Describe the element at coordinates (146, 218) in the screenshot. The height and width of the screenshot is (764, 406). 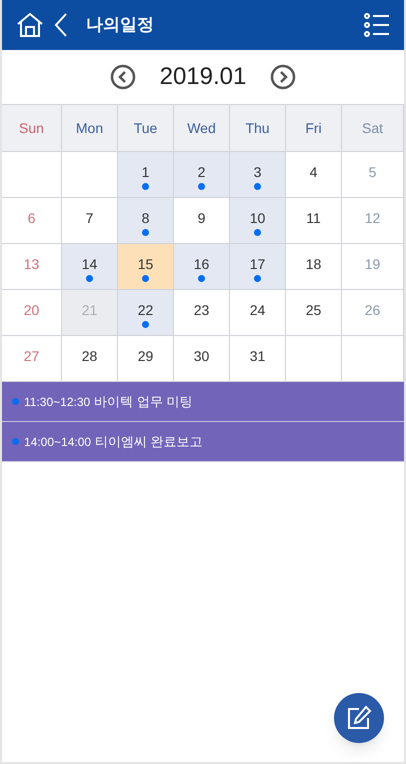
I see `day-number: 8` at that location.